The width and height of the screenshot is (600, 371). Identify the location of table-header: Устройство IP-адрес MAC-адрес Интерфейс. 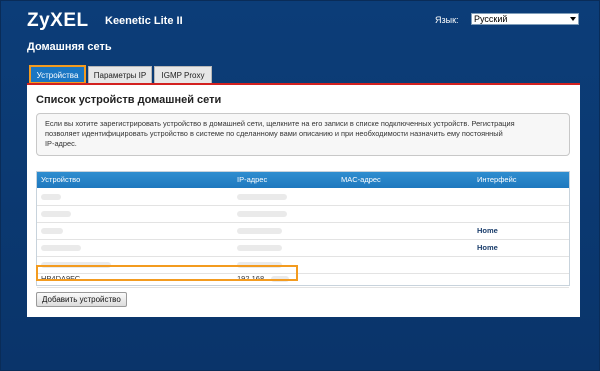
(303, 180).